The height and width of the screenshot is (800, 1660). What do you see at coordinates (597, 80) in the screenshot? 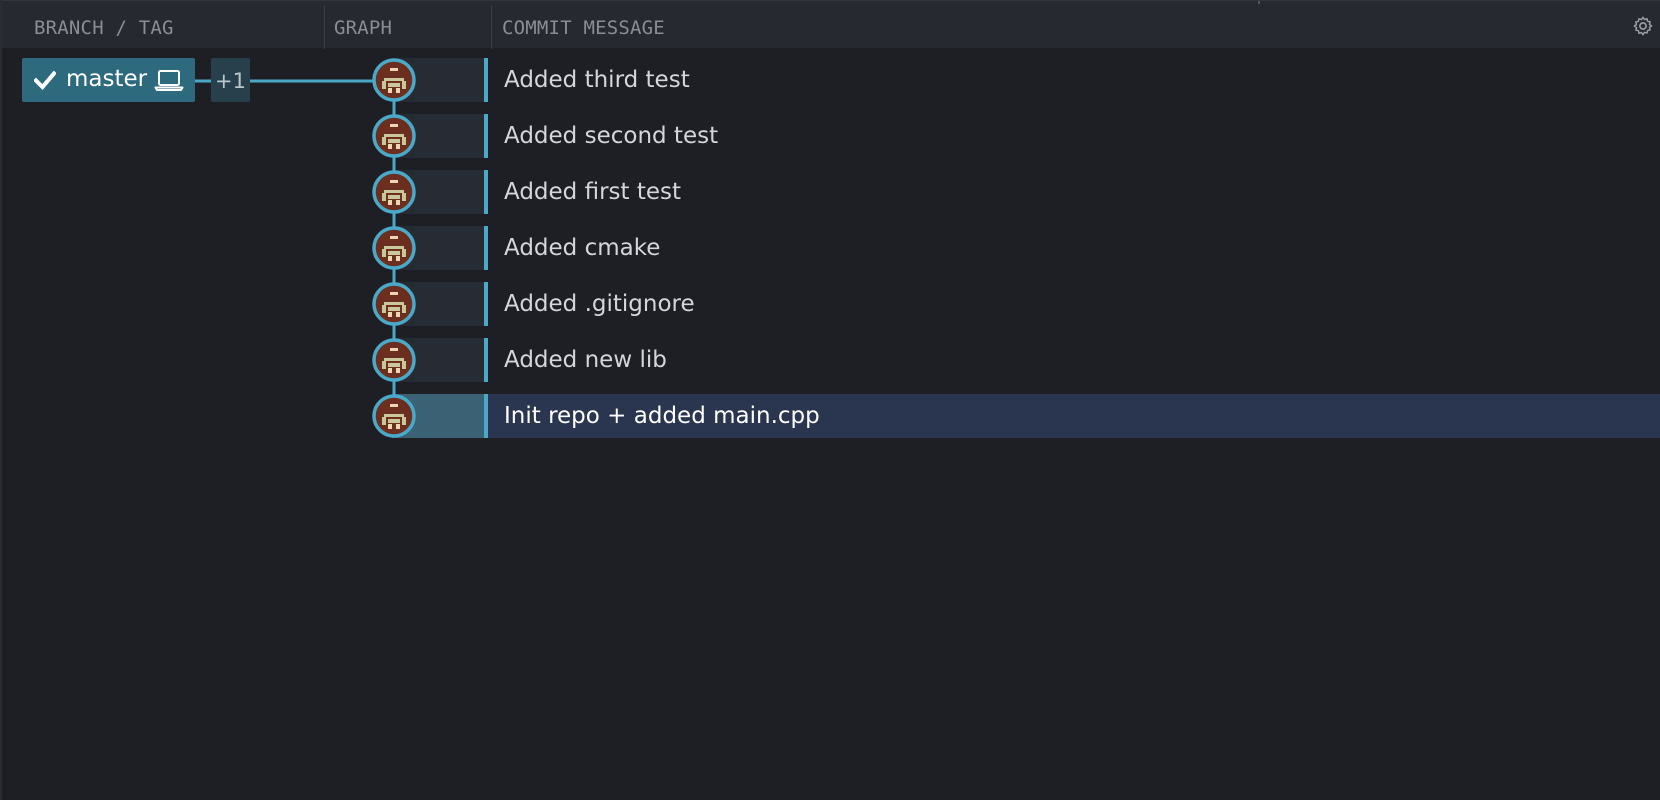
I see `commit-message: Added third test` at bounding box center [597, 80].